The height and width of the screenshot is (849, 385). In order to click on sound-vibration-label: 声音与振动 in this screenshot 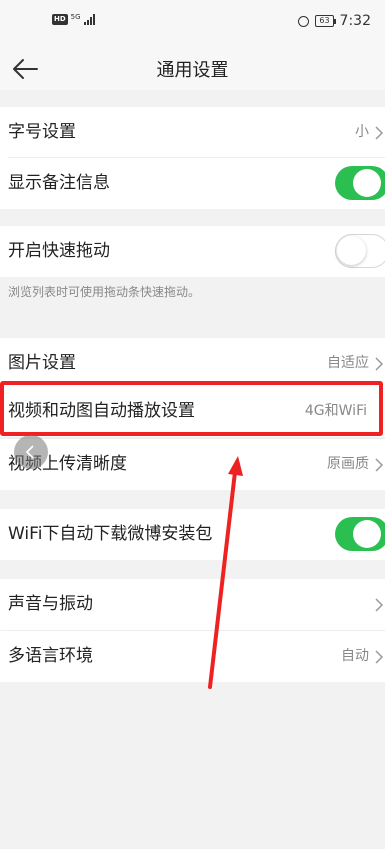, I will do `click(50, 604)`.